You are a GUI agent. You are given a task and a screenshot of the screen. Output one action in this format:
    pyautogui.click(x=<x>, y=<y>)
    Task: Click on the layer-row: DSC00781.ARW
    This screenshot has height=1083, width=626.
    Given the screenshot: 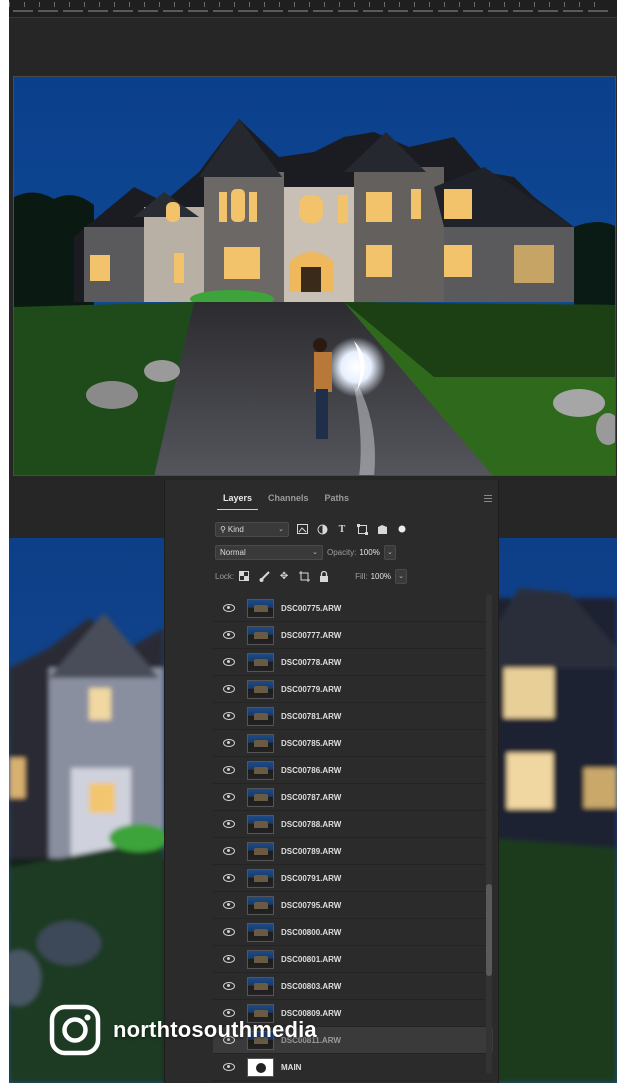 What is the action you would take?
    pyautogui.click(x=353, y=716)
    